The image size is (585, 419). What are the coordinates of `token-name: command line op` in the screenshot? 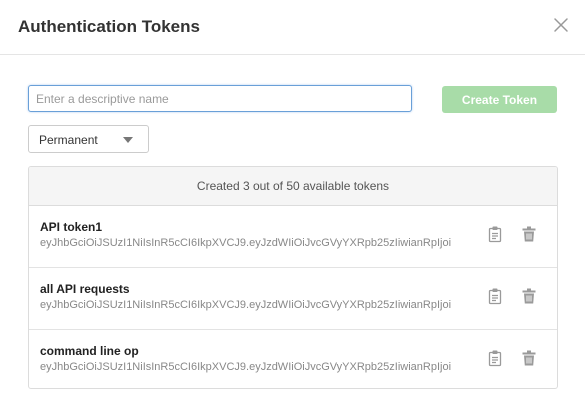 It's located at (89, 351).